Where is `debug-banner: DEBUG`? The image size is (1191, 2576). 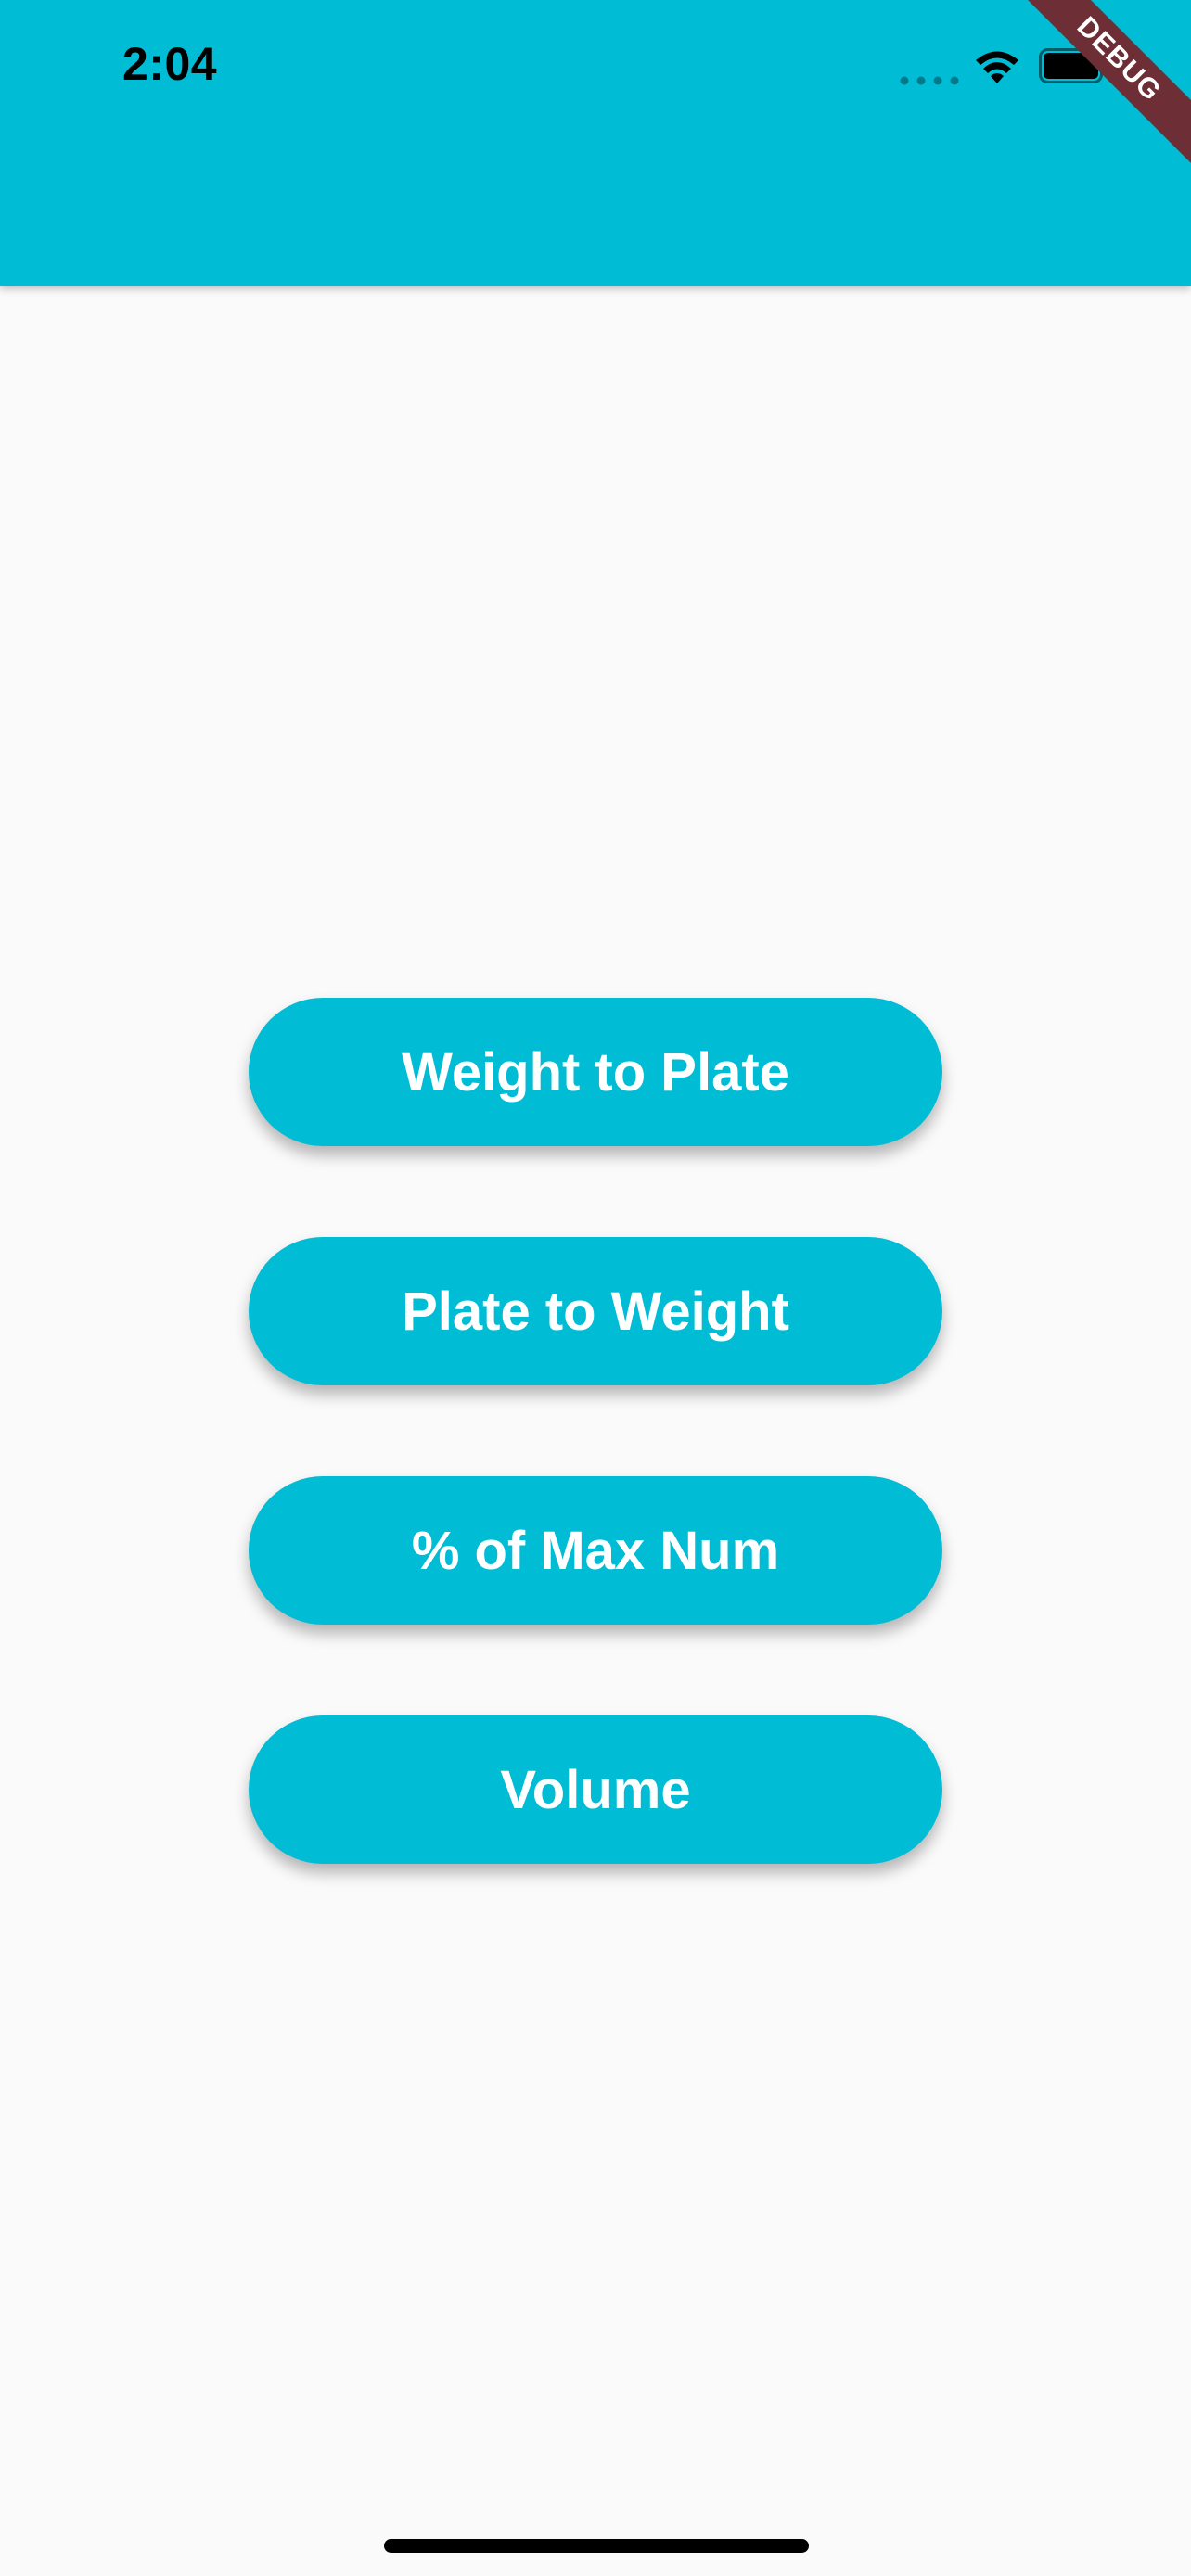 debug-banner: DEBUG is located at coordinates (1107, 84).